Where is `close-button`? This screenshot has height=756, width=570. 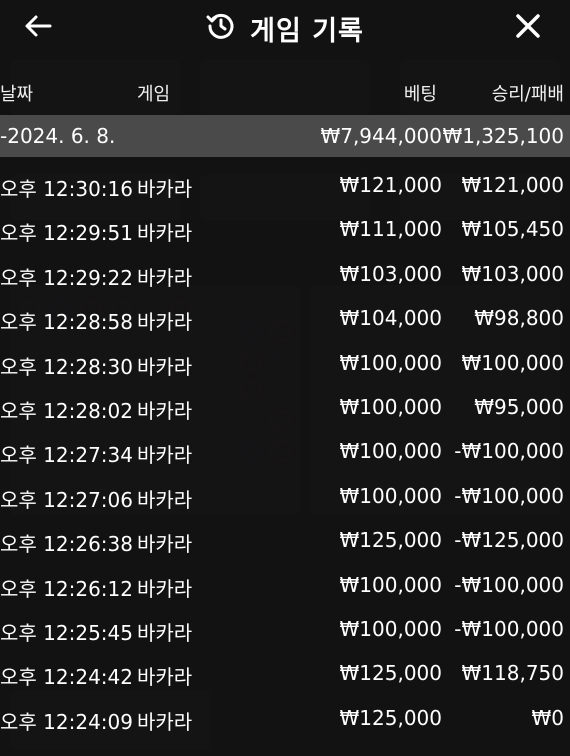
close-button is located at coordinates (528, 28).